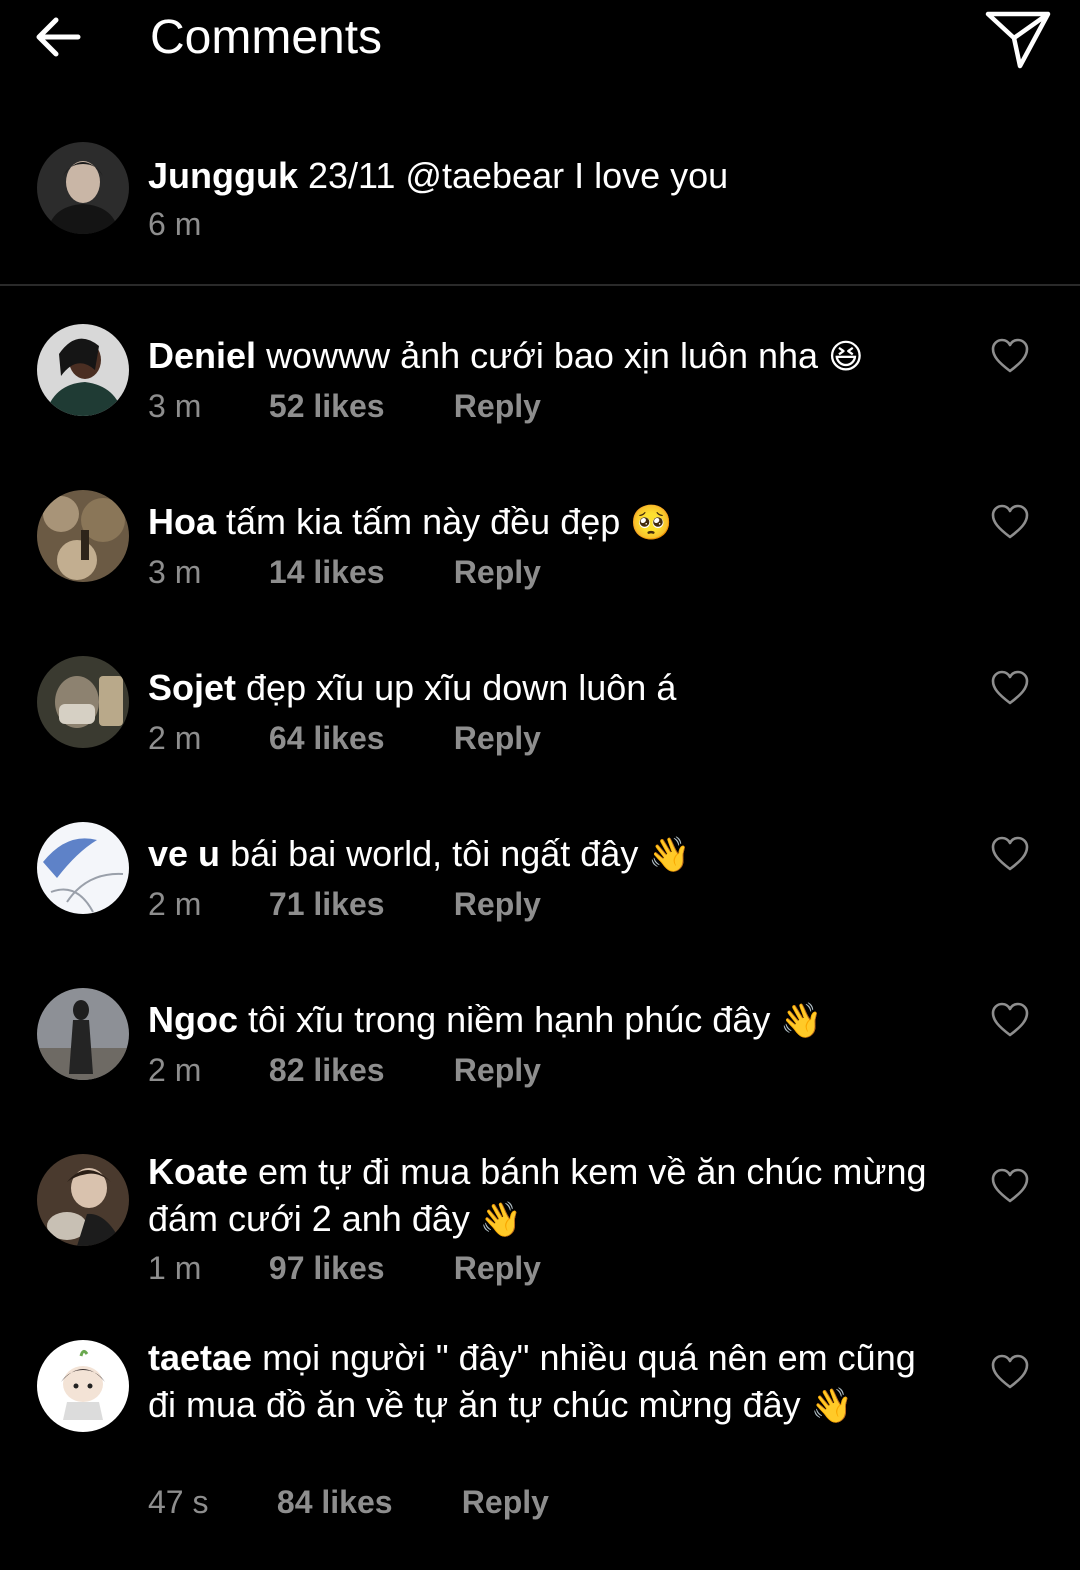 The height and width of the screenshot is (1570, 1080). Describe the element at coordinates (357, 738) in the screenshot. I see `comment-likes: 64 likes` at that location.